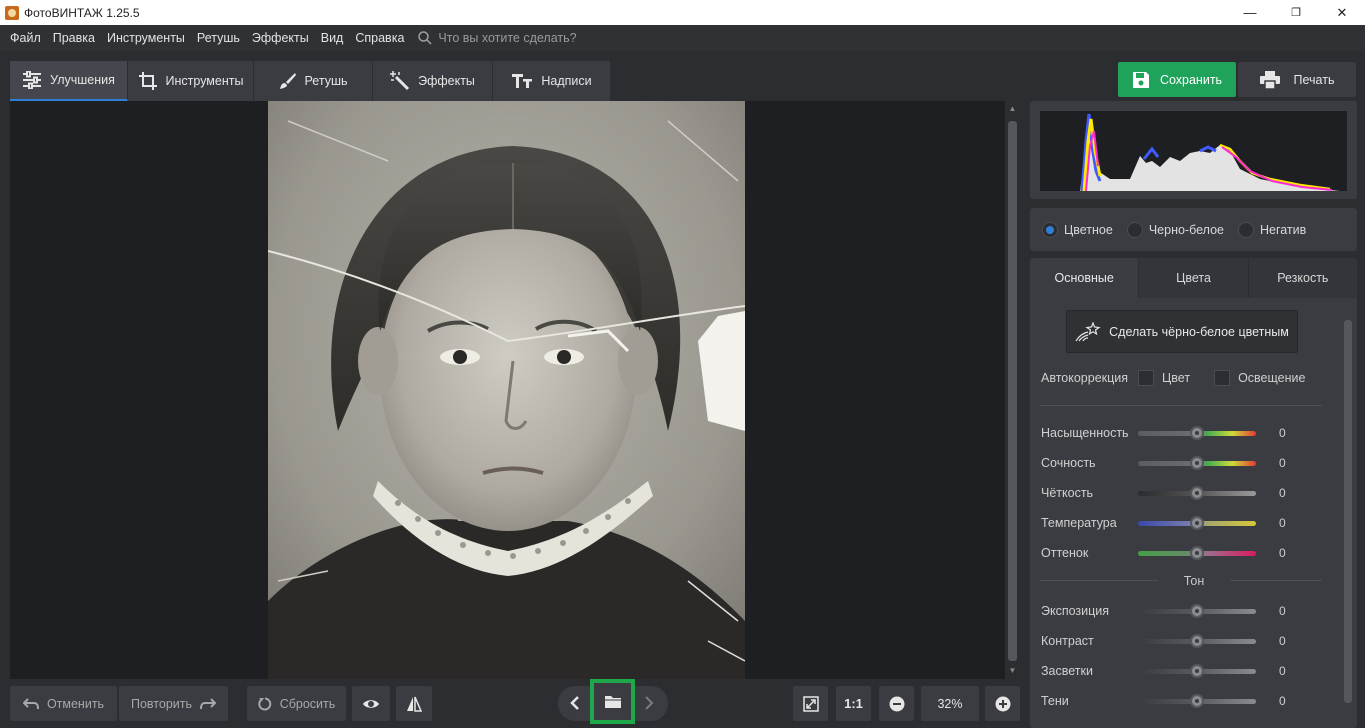 This screenshot has height=728, width=1365. I want to click on panel-scroll-thumb, so click(1348, 511).